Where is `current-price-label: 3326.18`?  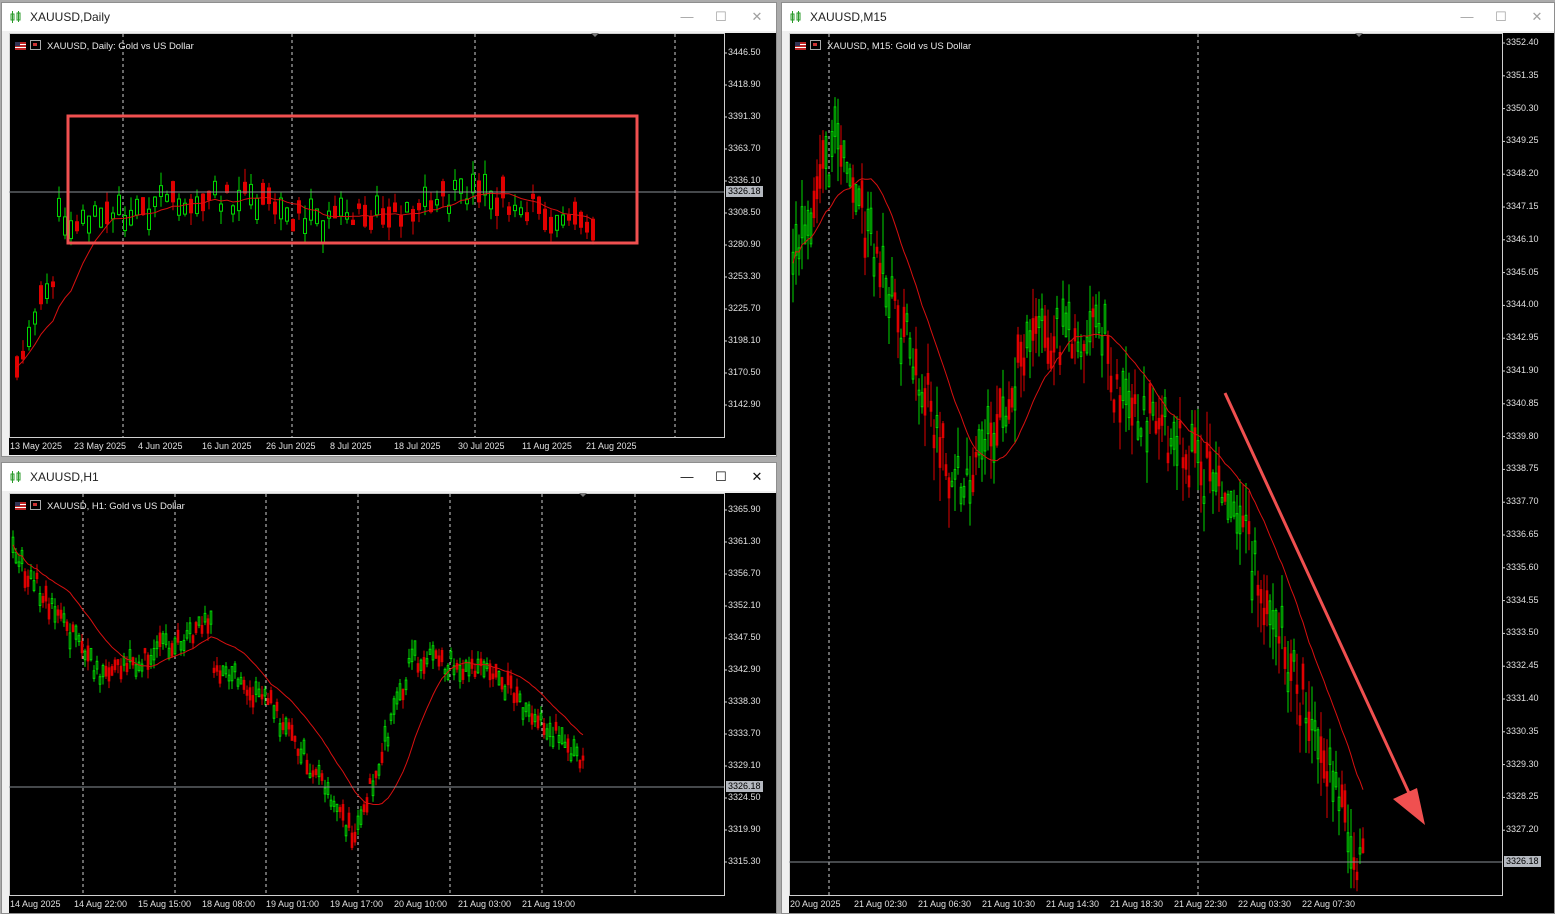
current-price-label: 3326.18 is located at coordinates (1522, 861).